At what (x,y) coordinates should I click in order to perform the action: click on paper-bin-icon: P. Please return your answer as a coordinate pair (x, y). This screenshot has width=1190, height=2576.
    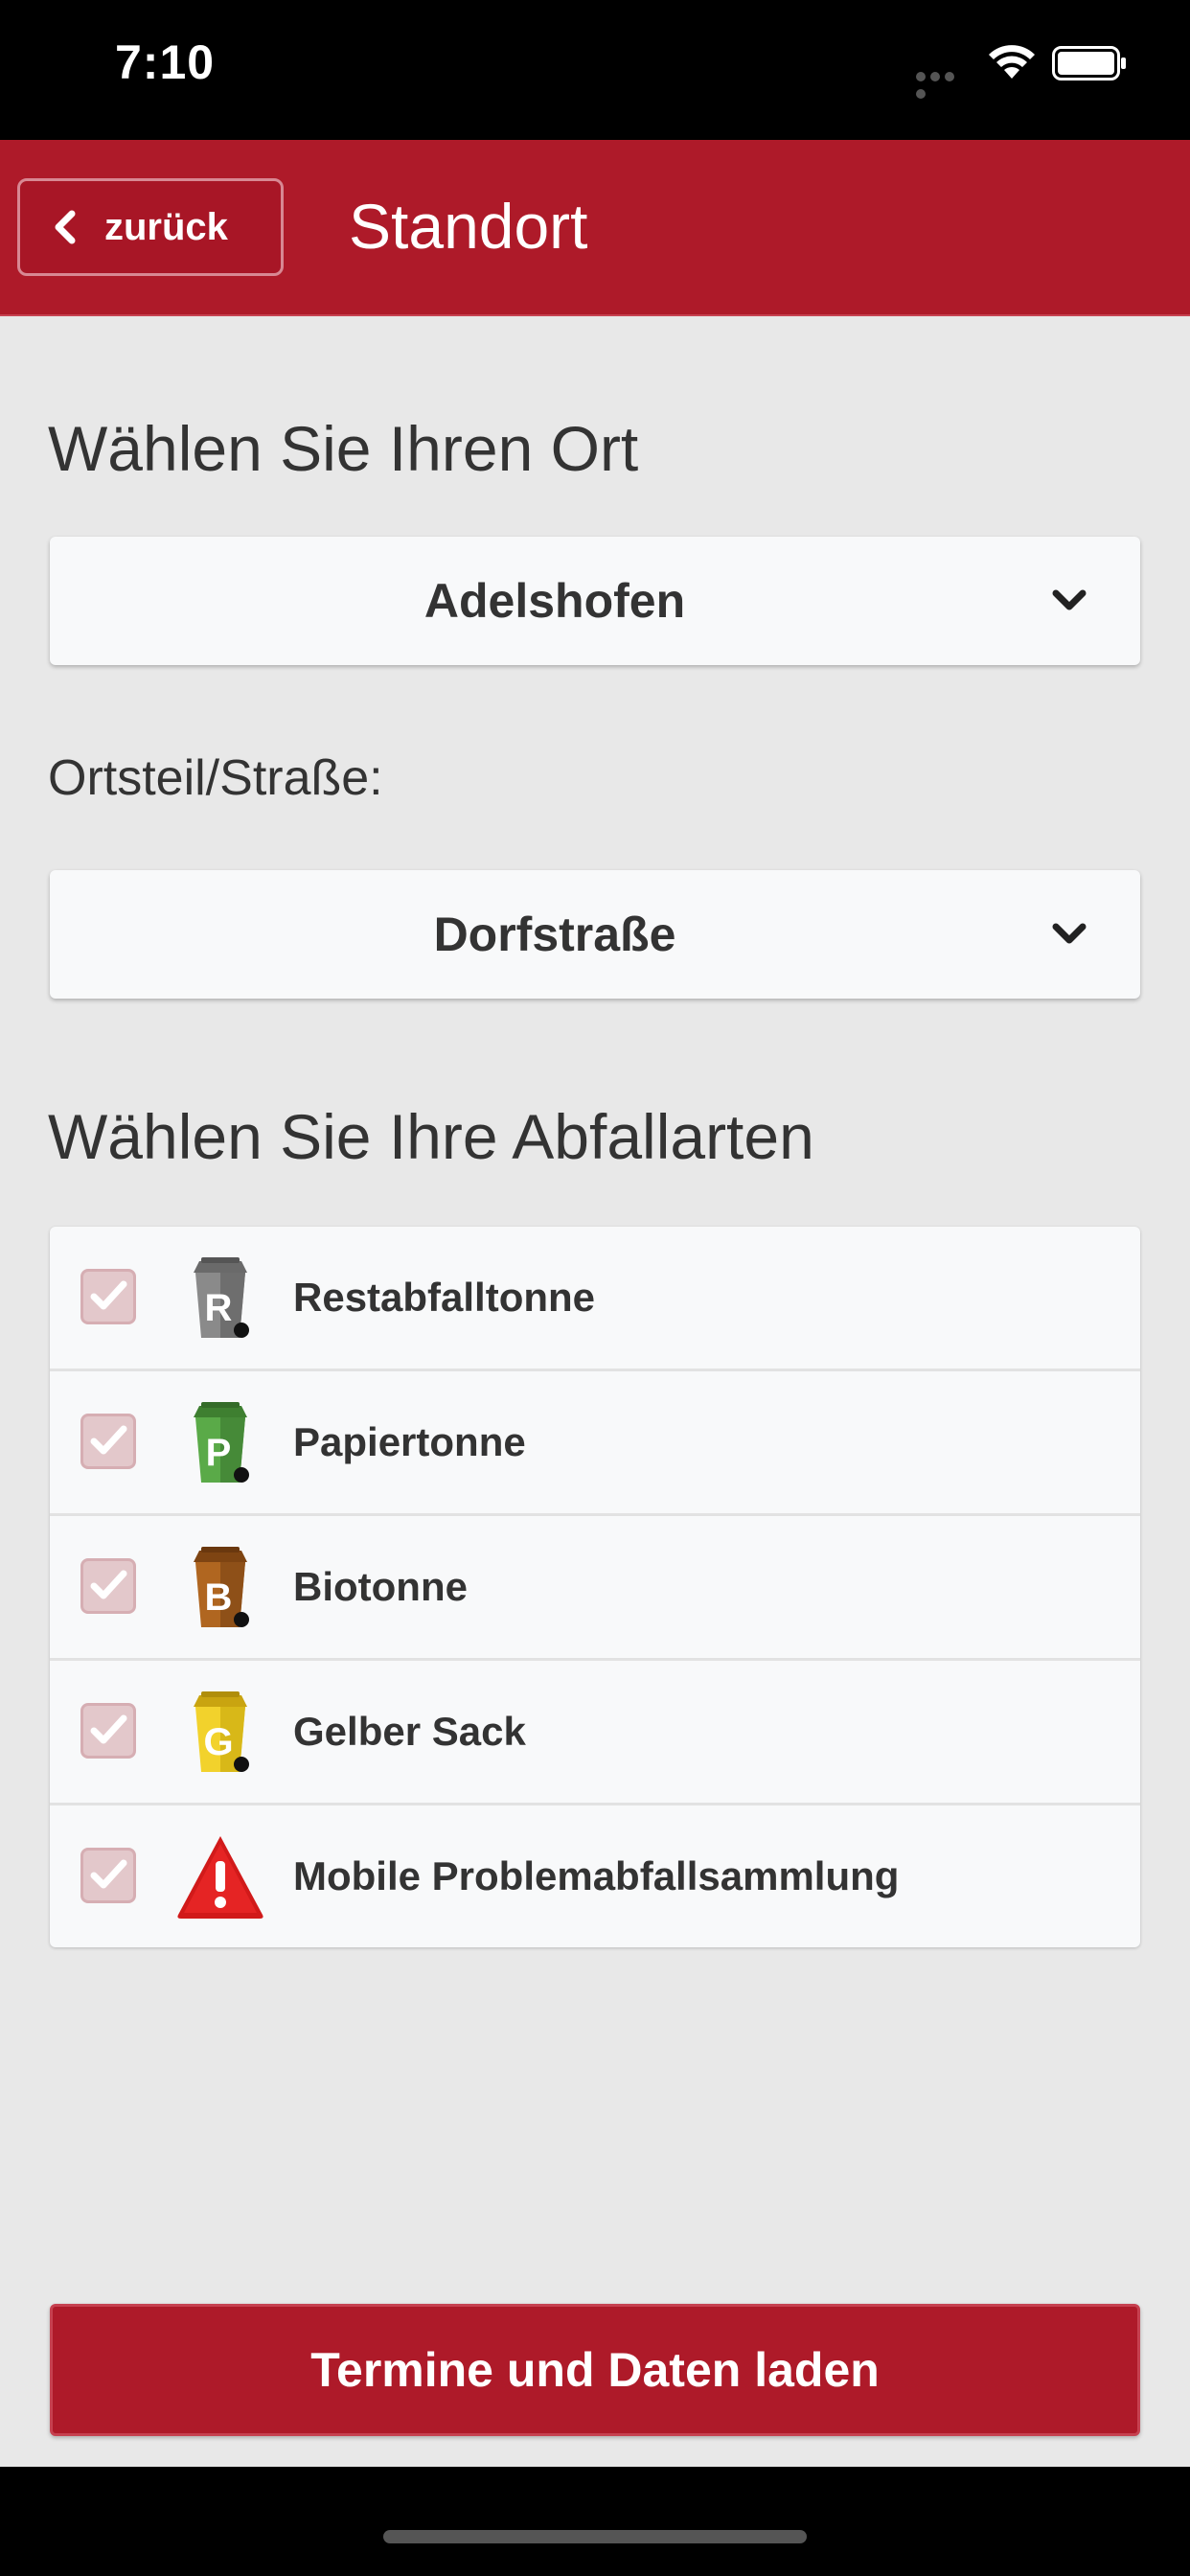
    Looking at the image, I should click on (222, 1442).